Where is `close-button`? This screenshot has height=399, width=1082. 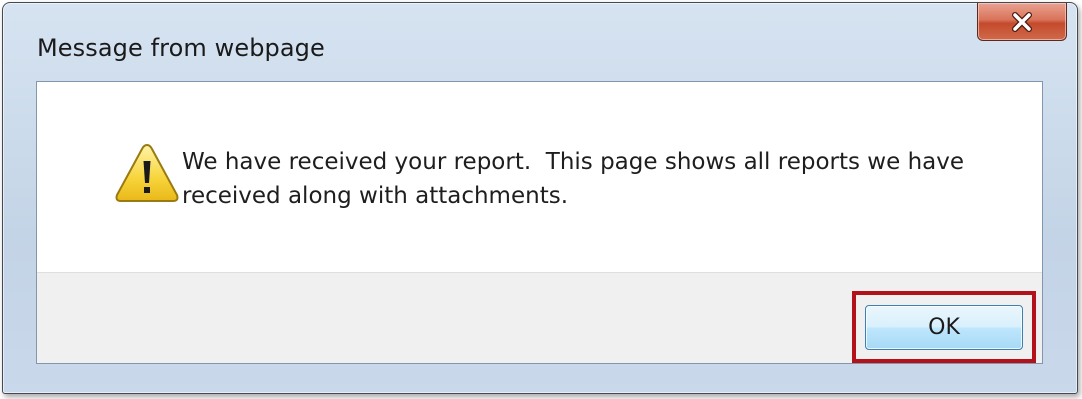 close-button is located at coordinates (1022, 22).